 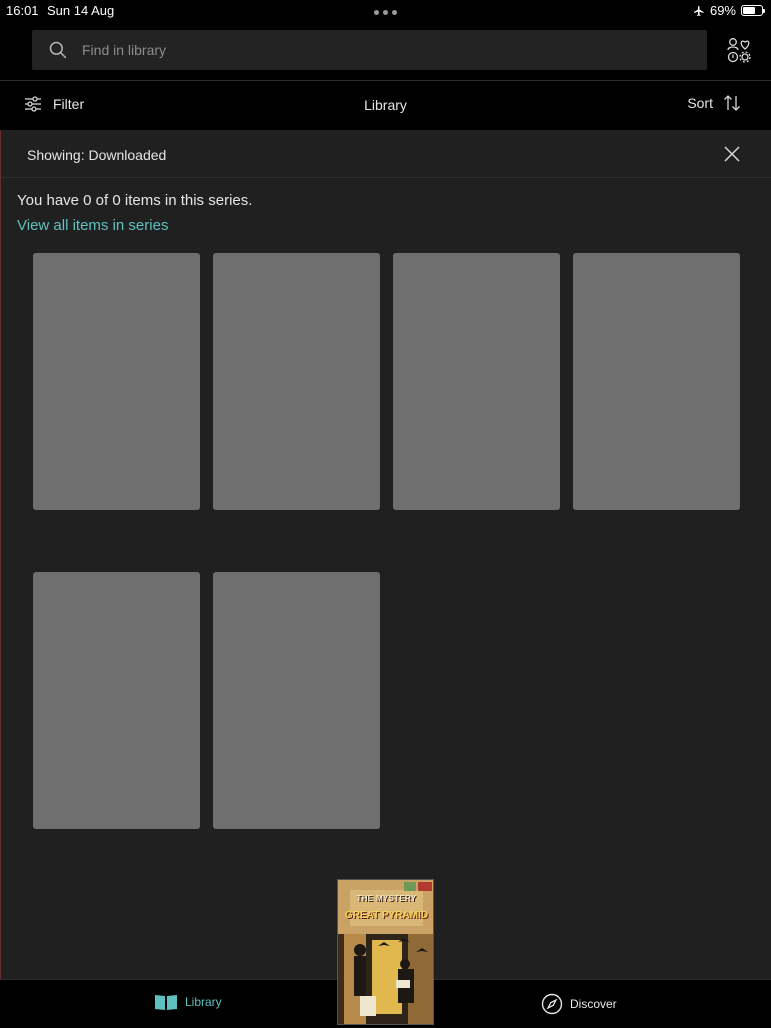 I want to click on cover-title-line-2: GREAT PYRAMID, so click(x=386, y=915).